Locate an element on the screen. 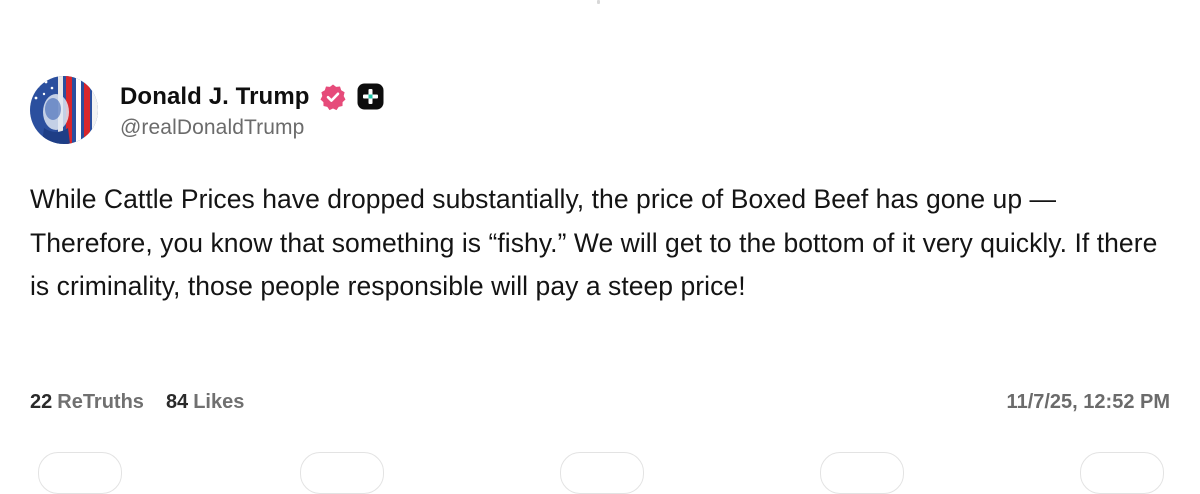  avatar-image is located at coordinates (64, 110).